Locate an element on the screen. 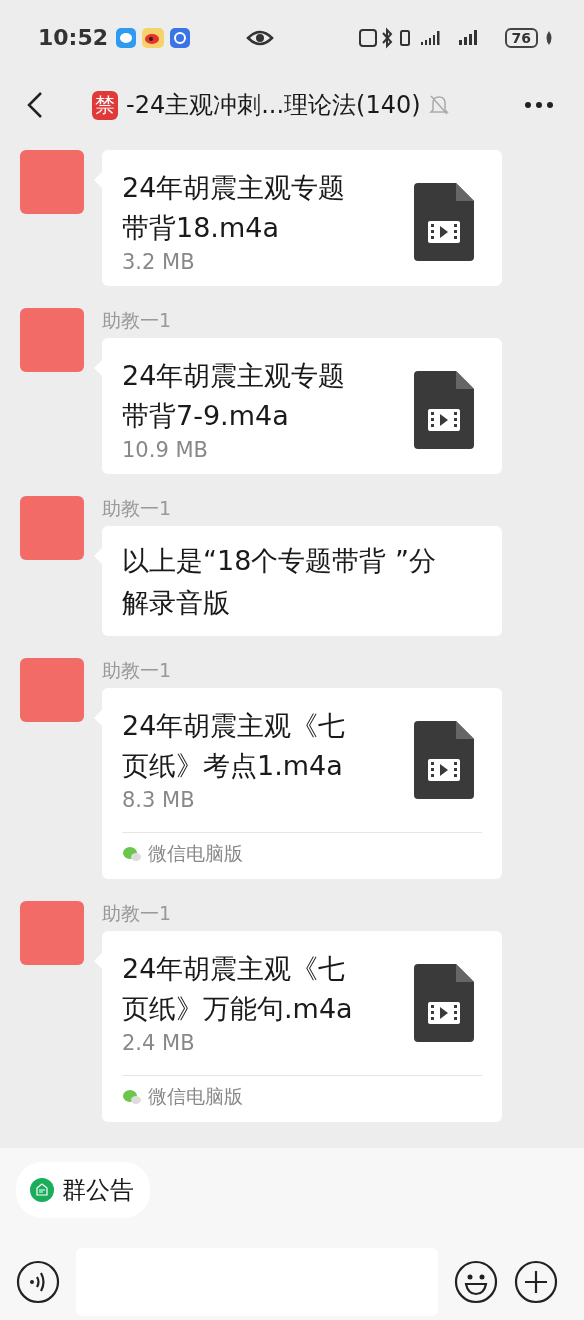 This screenshot has width=584, height=1320. file-size: 3.2 MB is located at coordinates (159, 262).